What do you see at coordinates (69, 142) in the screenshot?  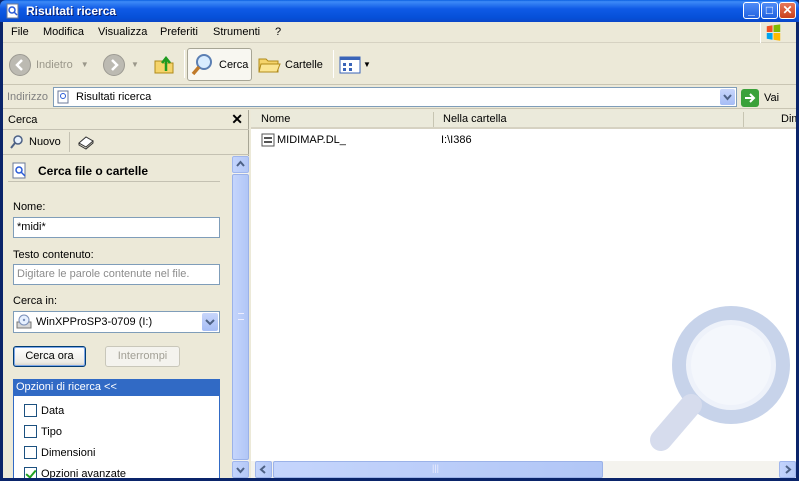 I see `pane-toolbar-separator` at bounding box center [69, 142].